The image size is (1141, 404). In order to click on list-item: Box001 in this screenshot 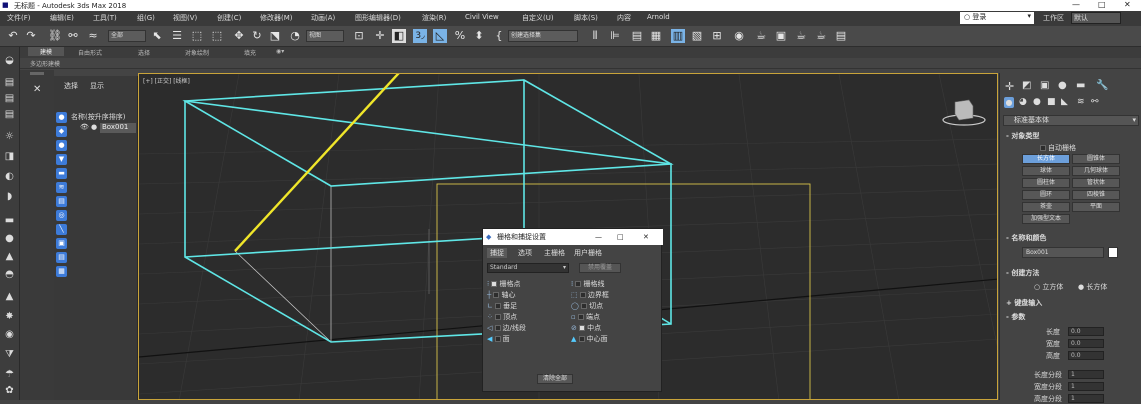, I will do `click(118, 128)`.